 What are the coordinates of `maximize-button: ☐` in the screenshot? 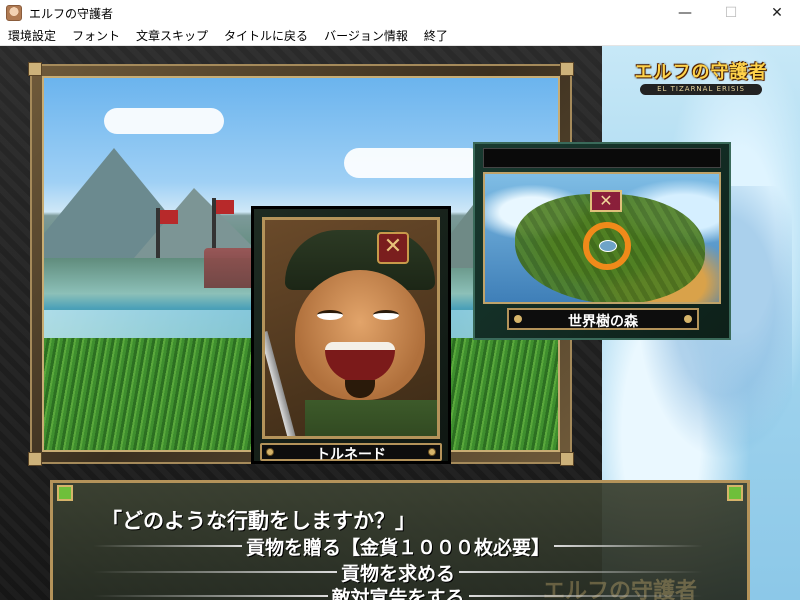 It's located at (731, 13).